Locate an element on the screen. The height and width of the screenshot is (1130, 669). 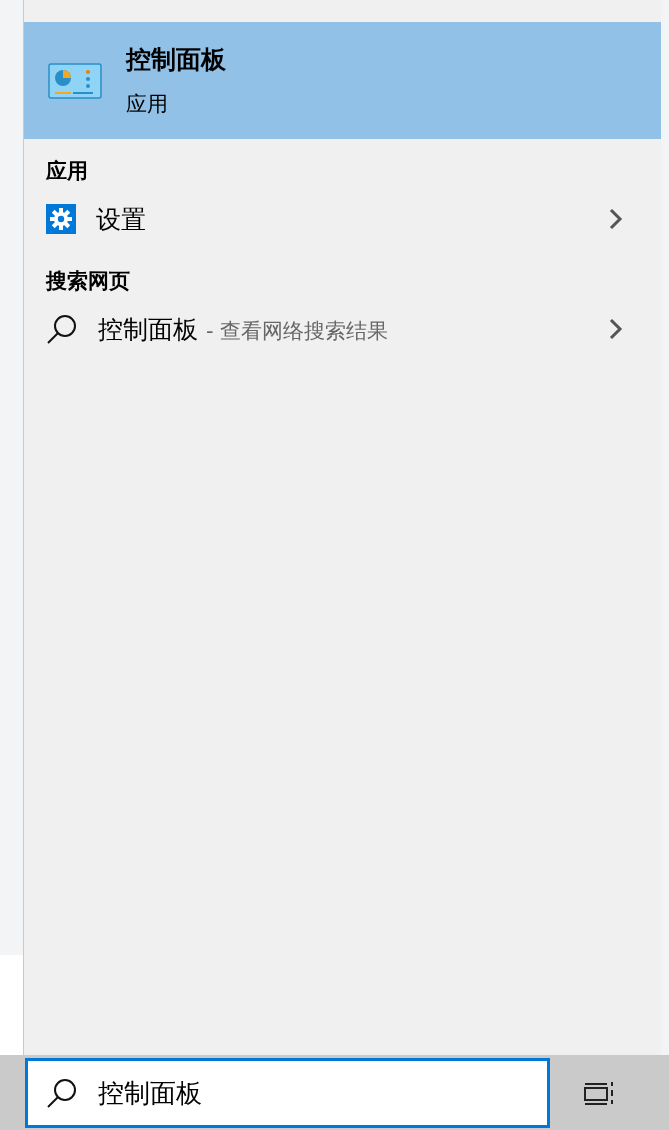
search-field: 控制面板 is located at coordinates (287, 1093).